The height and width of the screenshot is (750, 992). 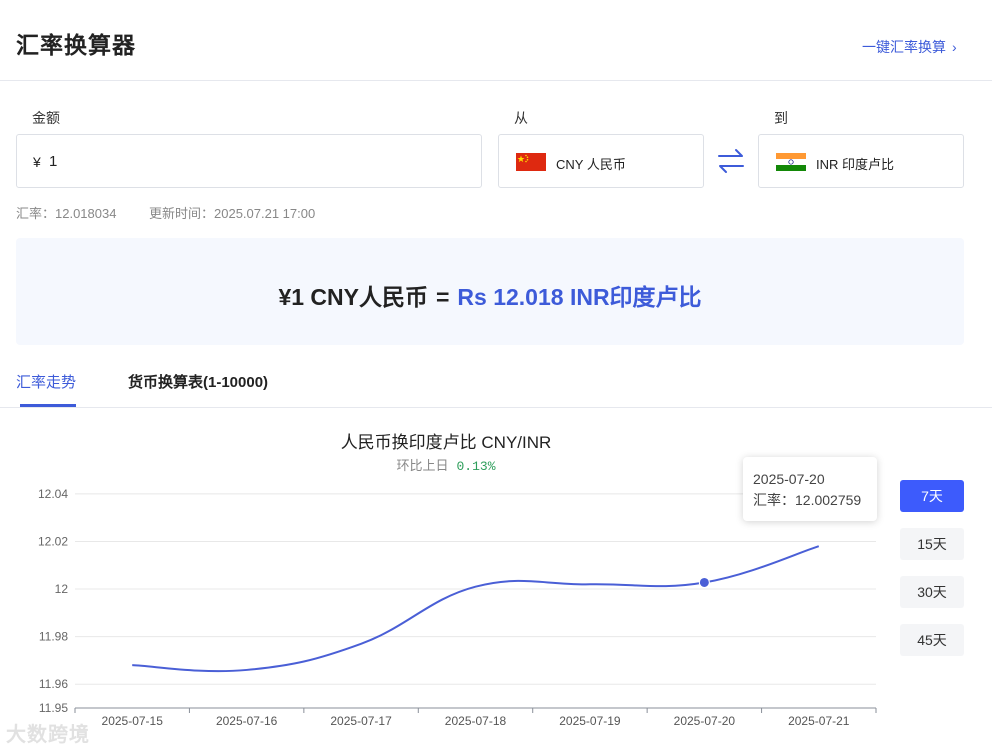 What do you see at coordinates (476, 609) in the screenshot?
I see `series-line` at bounding box center [476, 609].